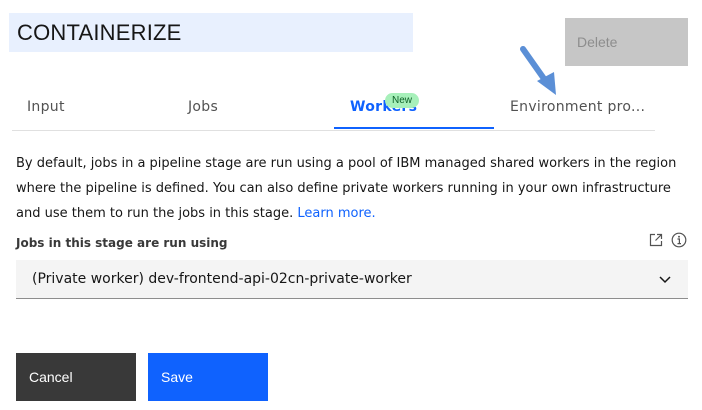  I want to click on delete-button: Delete, so click(626, 42).